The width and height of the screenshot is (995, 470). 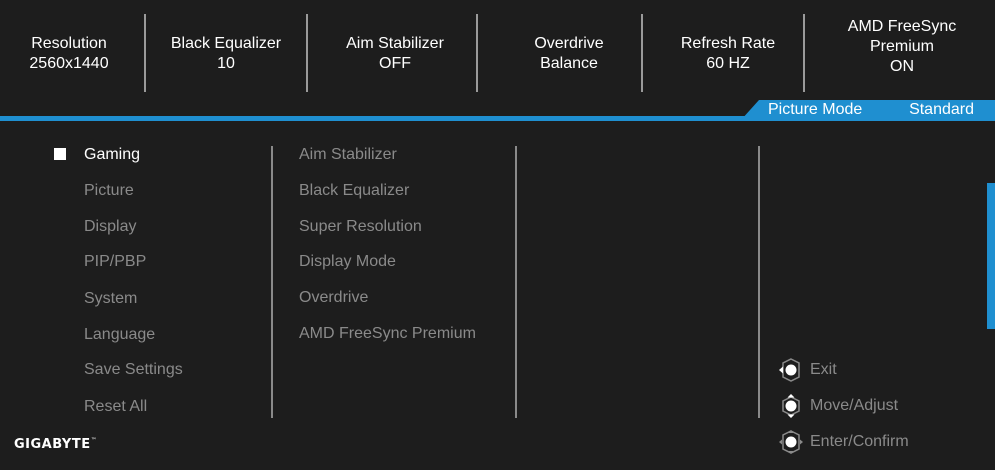 I want to click on menu-item-picture: Picture, so click(x=109, y=191).